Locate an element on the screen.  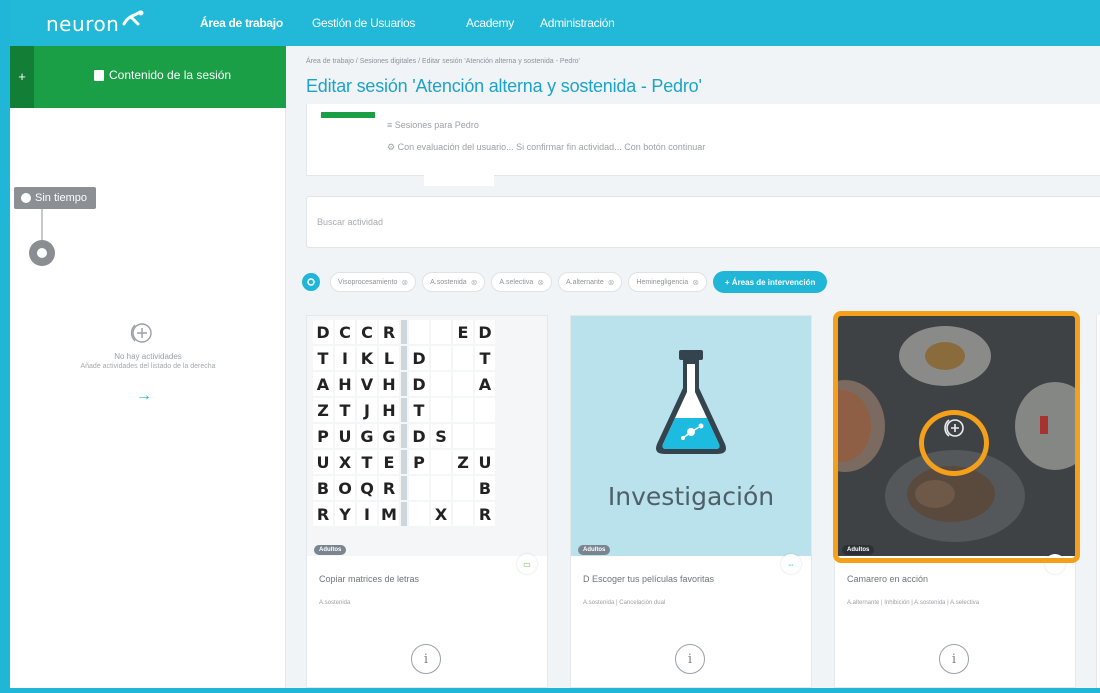
document-icon is located at coordinates (99, 75).